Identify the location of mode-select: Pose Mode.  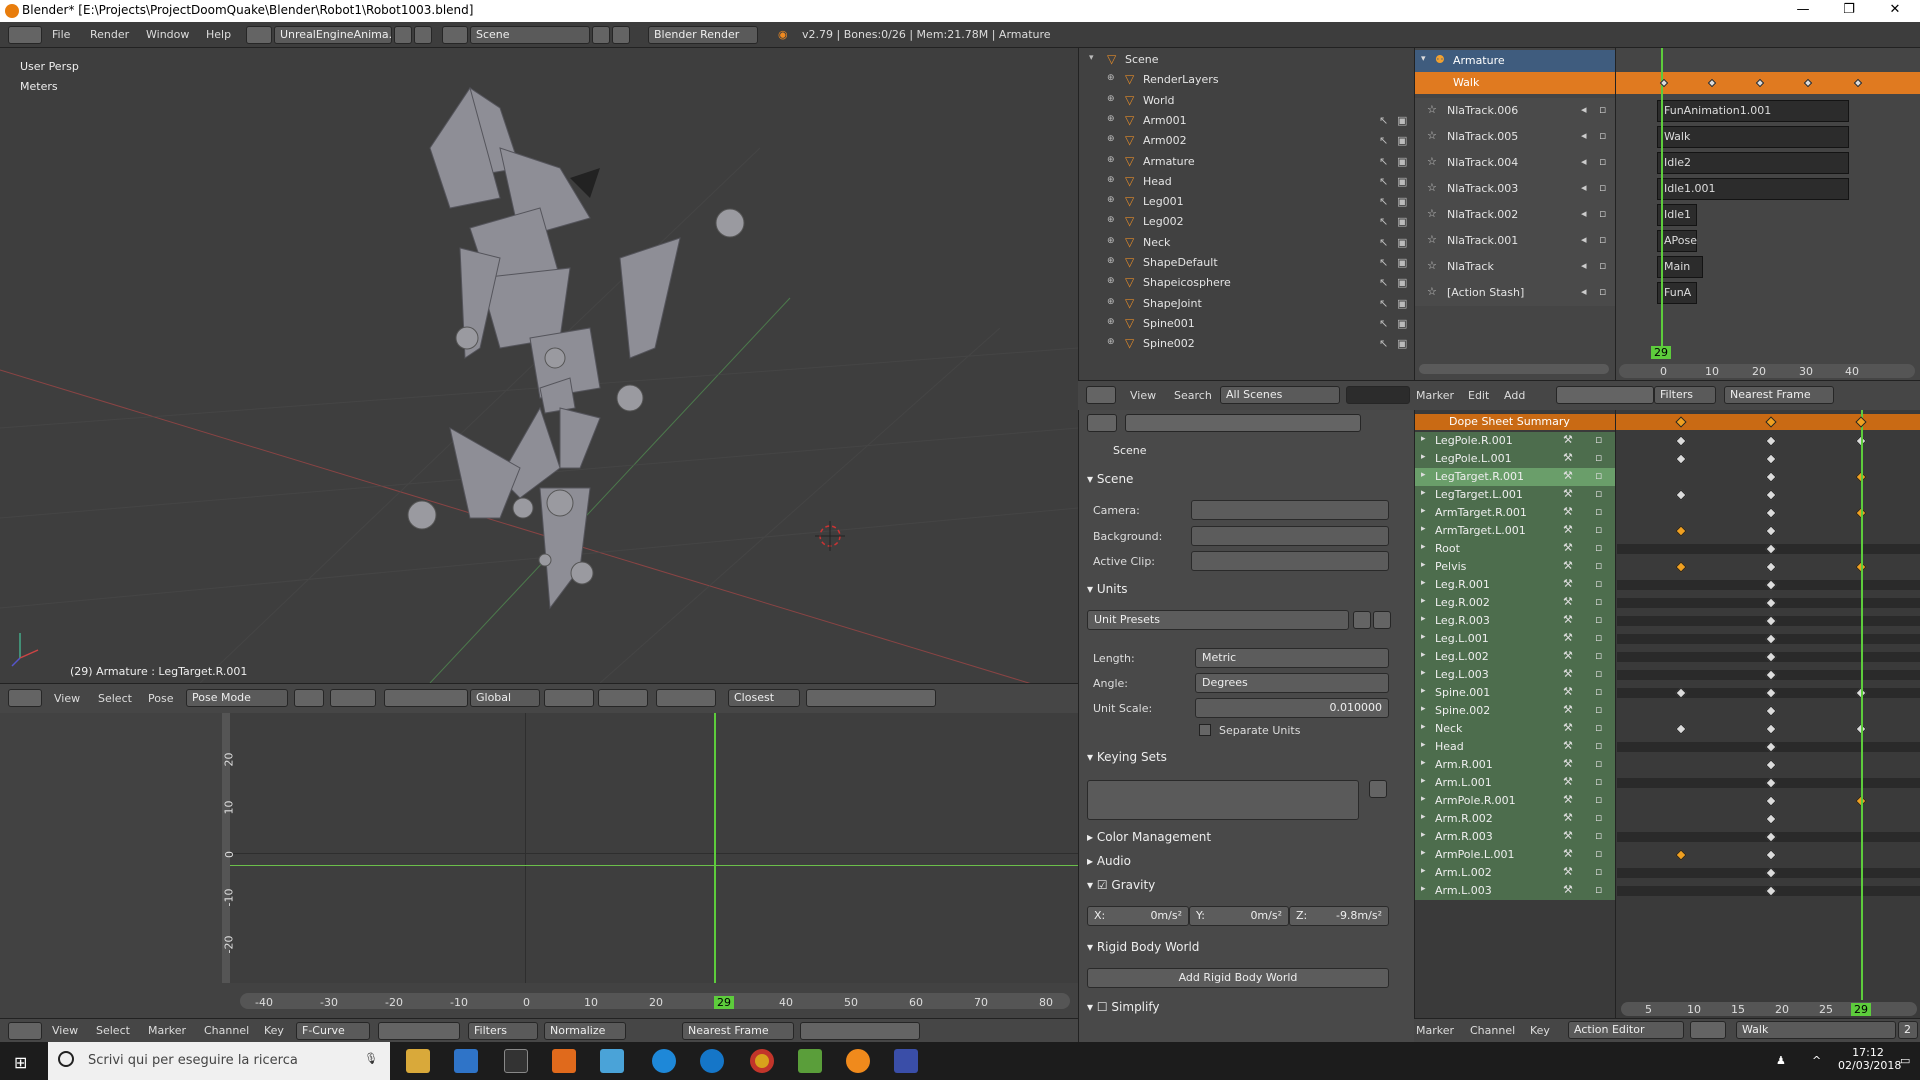
(237, 698).